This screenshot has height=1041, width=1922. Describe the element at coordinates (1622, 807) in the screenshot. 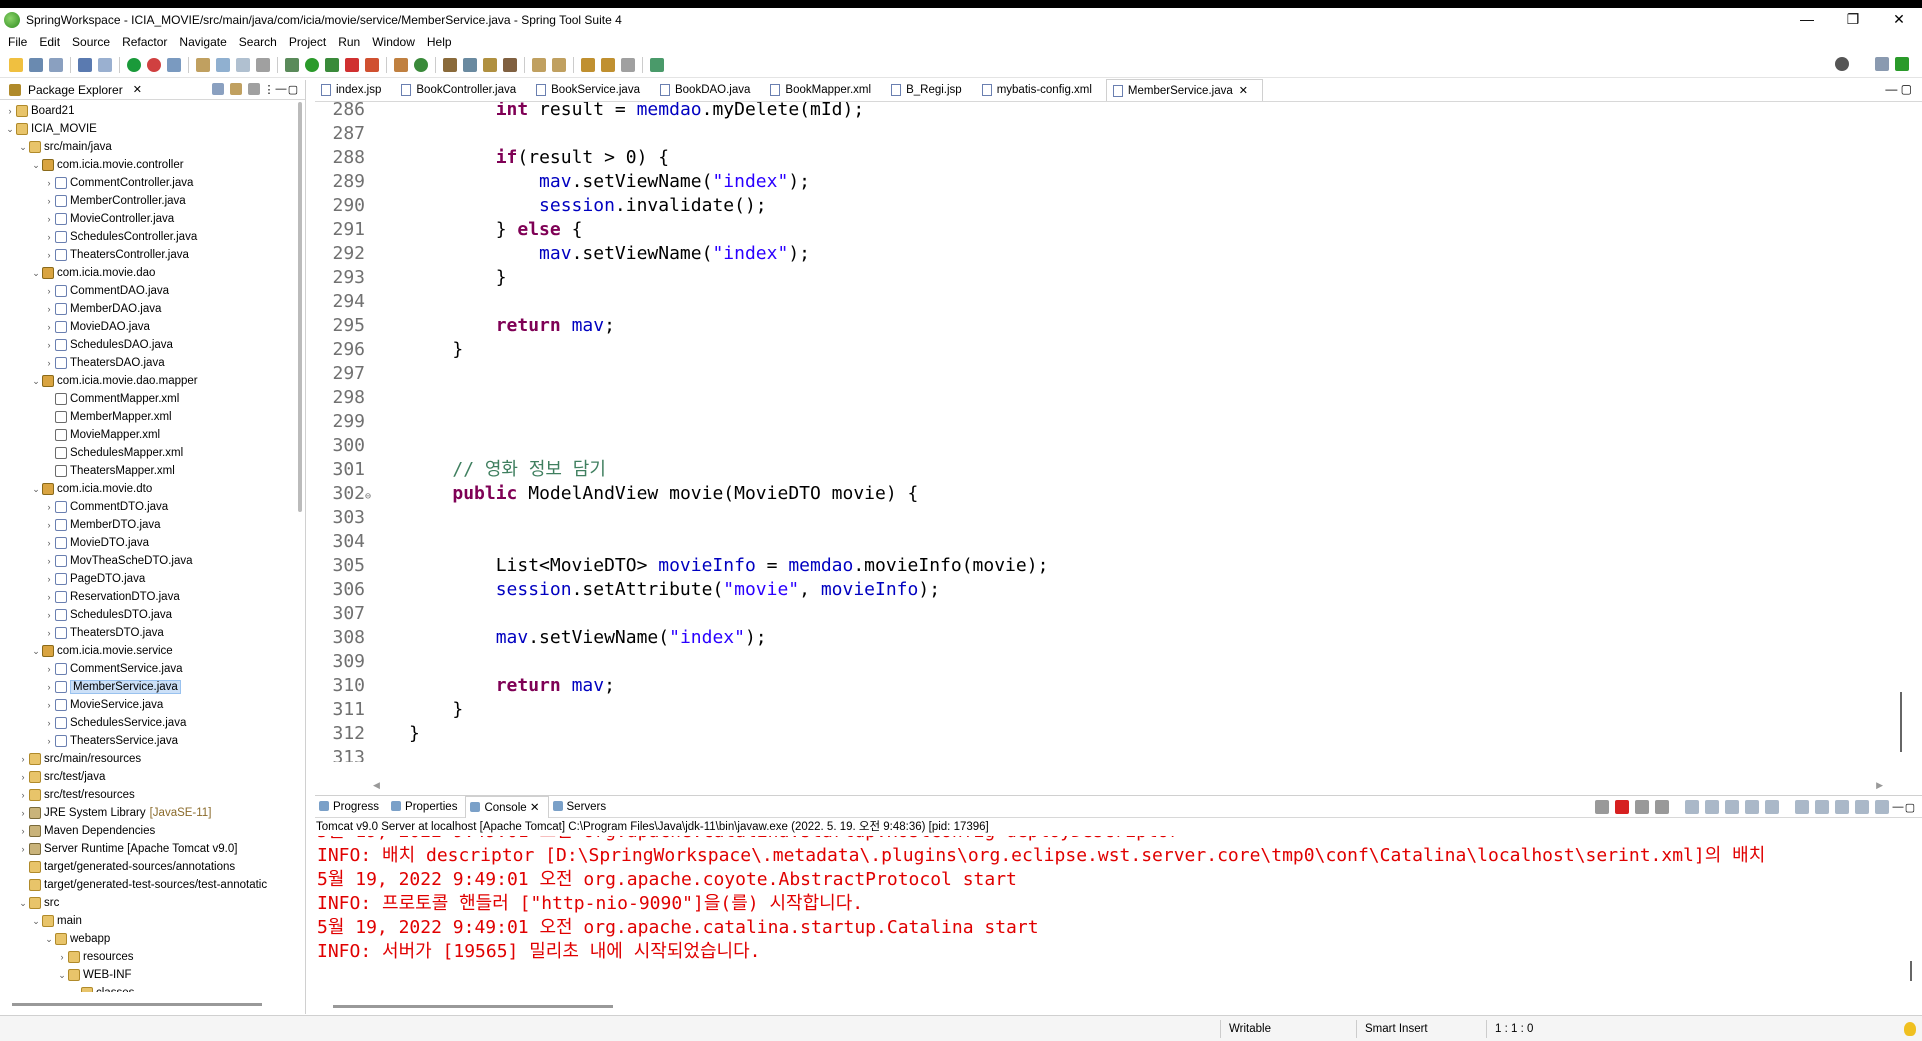

I see `terminate-console-icon` at that location.